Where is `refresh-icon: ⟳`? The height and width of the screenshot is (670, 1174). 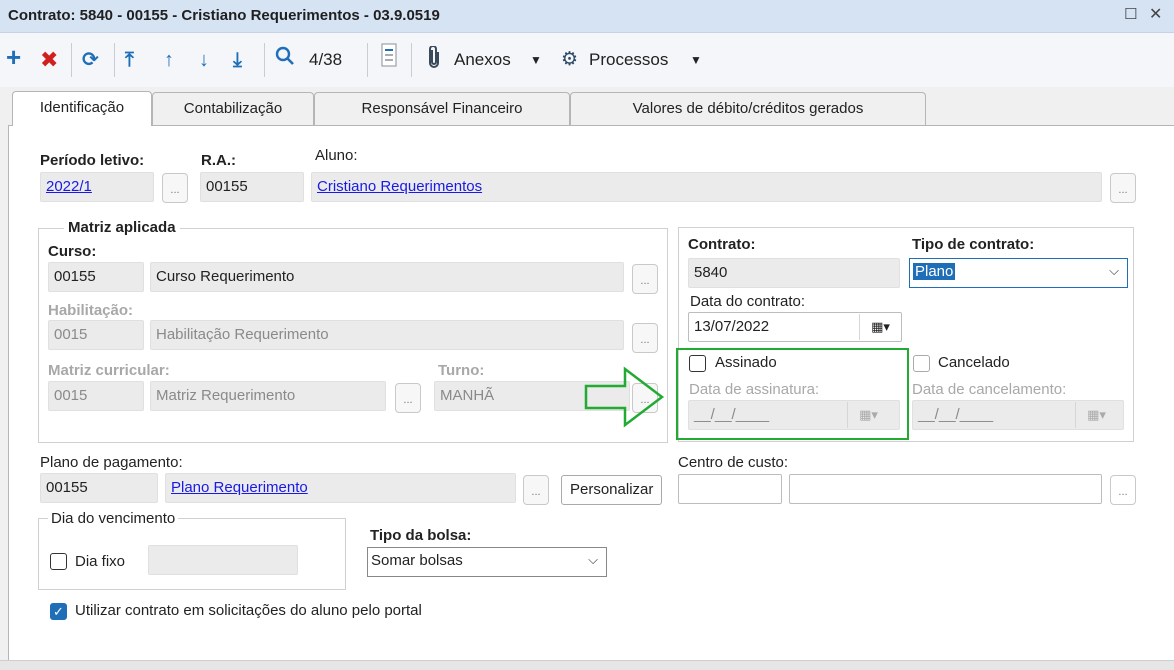
refresh-icon: ⟳ is located at coordinates (90, 60).